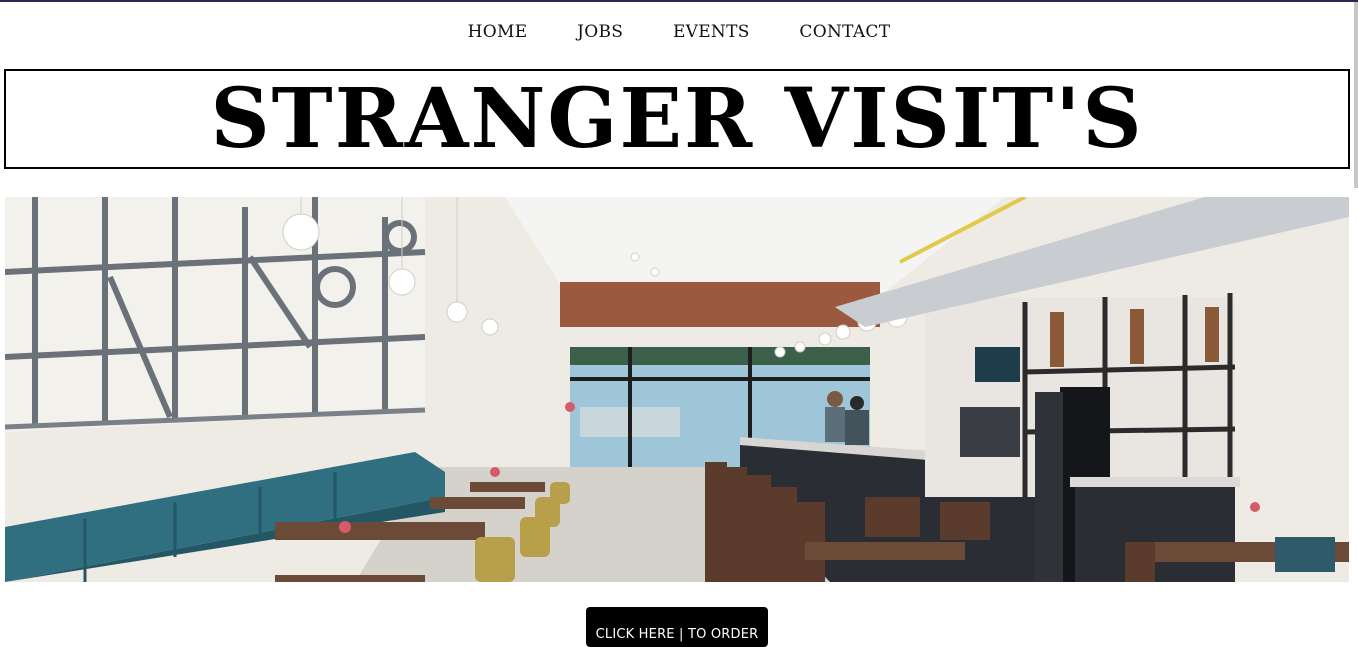  I want to click on top-accent-rule, so click(679, 1).